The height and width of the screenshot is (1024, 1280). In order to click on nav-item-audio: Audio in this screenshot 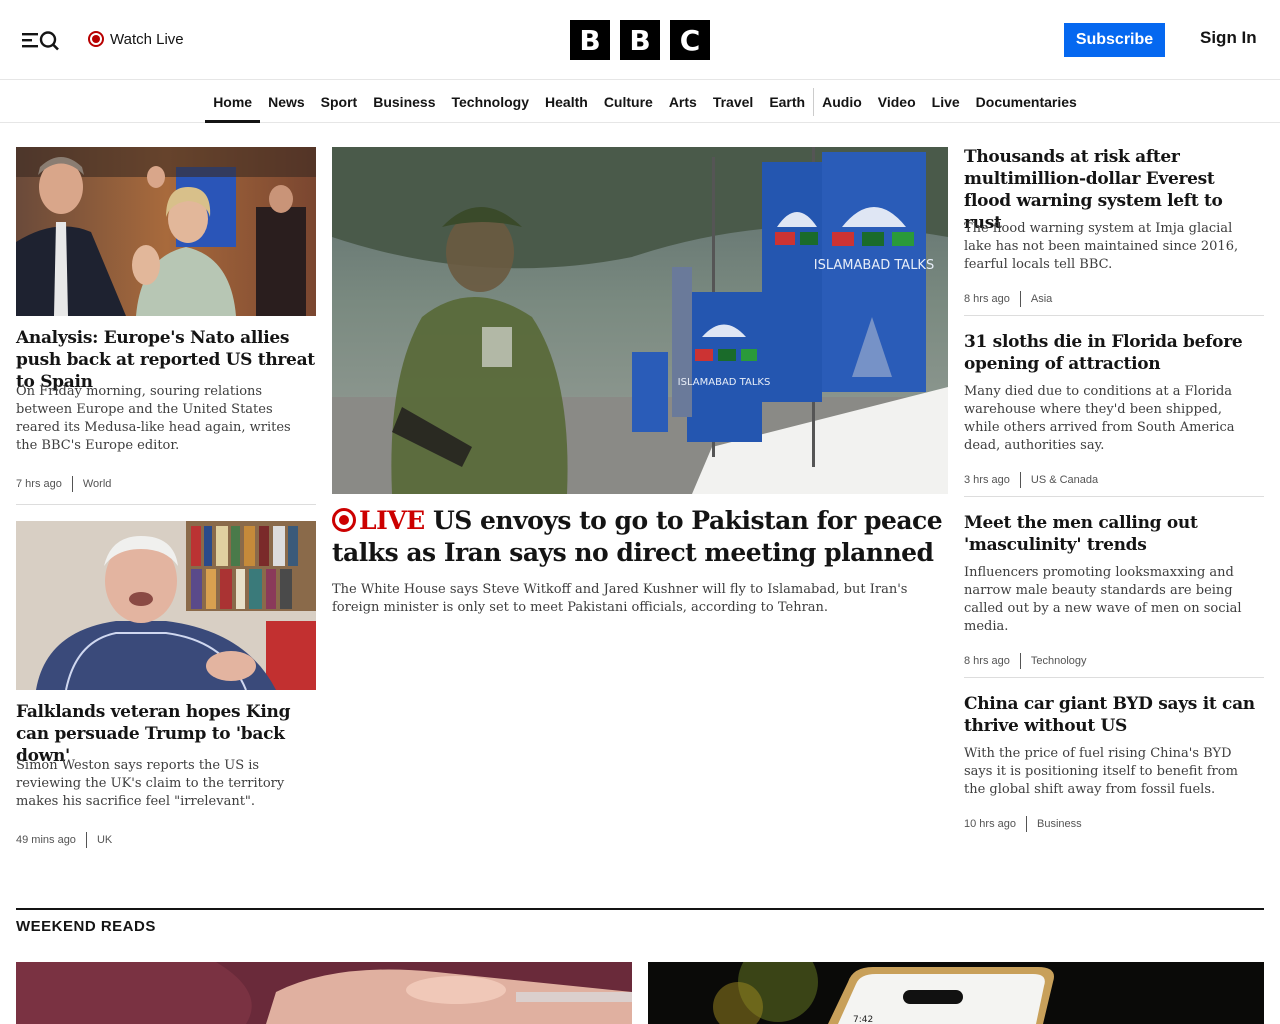, I will do `click(842, 102)`.